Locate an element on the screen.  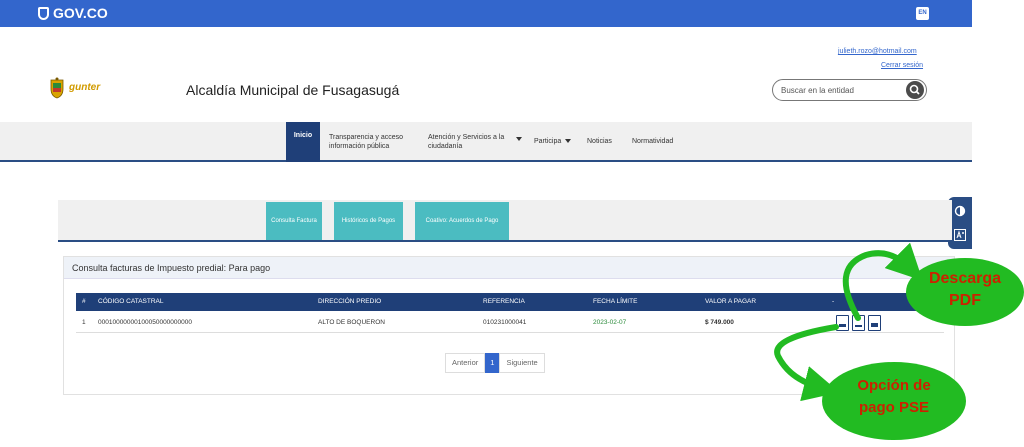
gov-top-bar: GOV.CO EN is located at coordinates (486, 13).